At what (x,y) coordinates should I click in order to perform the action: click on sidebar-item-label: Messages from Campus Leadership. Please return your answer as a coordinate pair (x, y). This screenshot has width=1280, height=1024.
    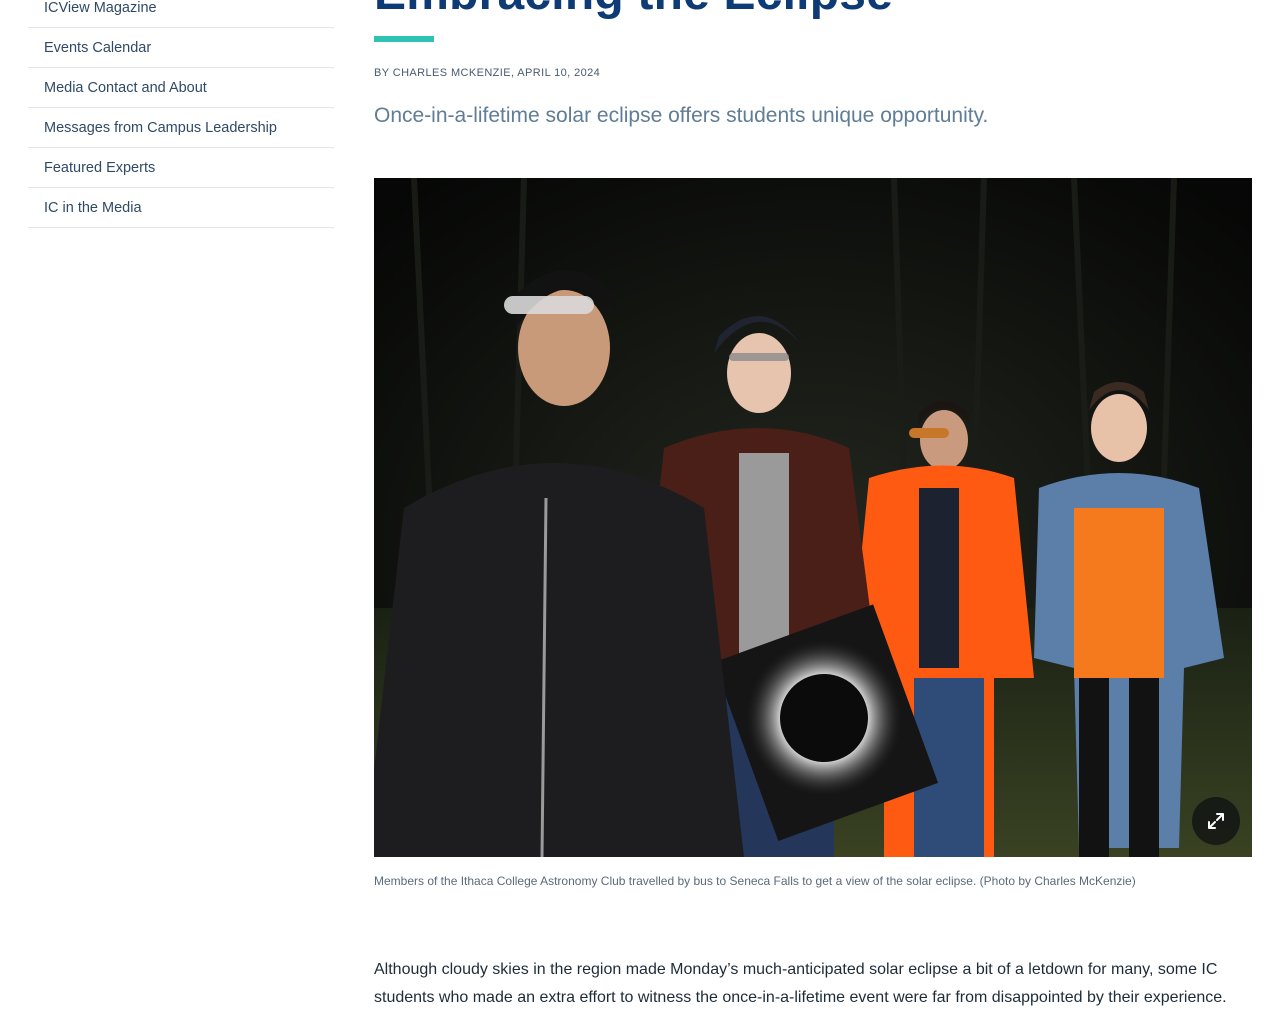
    Looking at the image, I should click on (152, 128).